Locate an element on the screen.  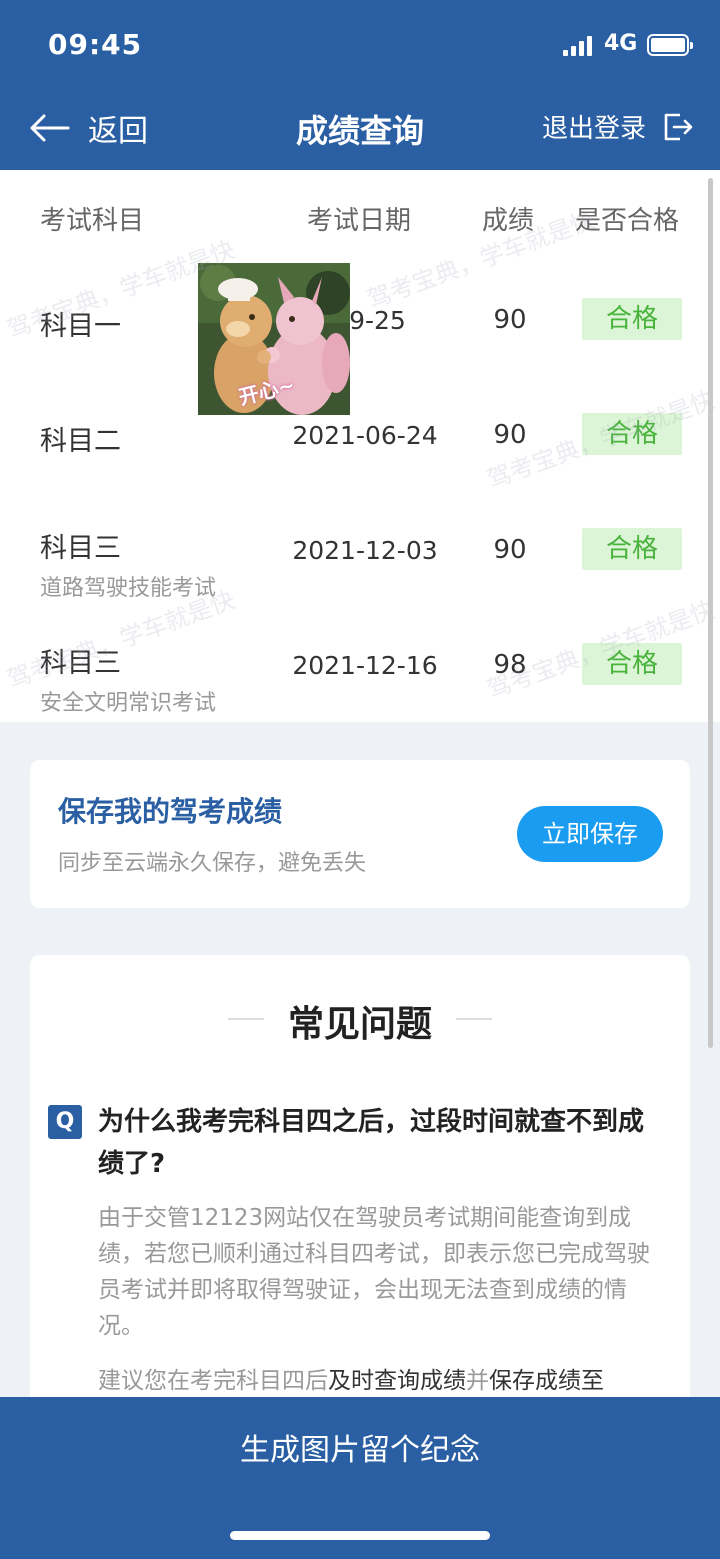
faq-question: 为什么我考完科目四之后，过段时间就查不到成绩了? is located at coordinates (371, 1143).